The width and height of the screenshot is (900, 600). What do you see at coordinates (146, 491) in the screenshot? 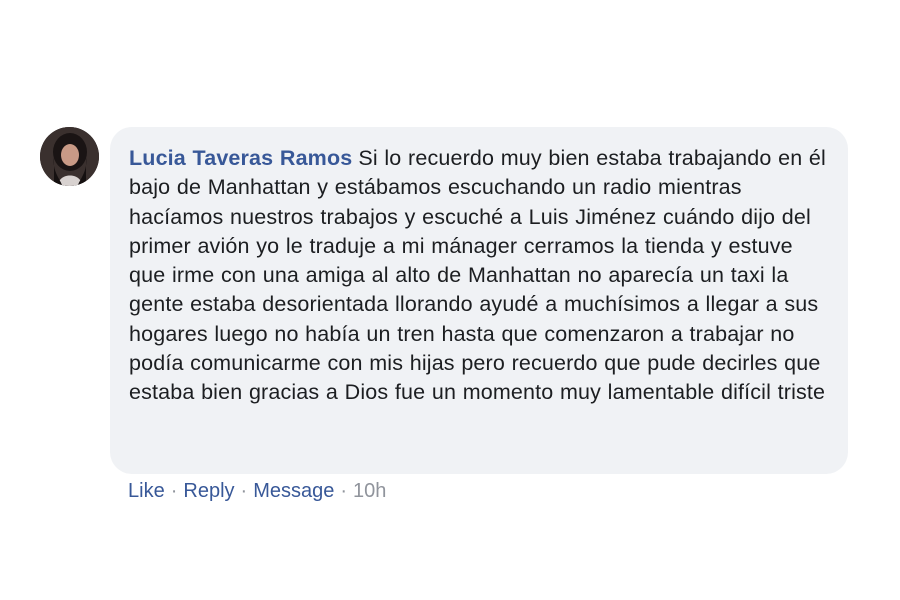
I see `like-button: Like` at bounding box center [146, 491].